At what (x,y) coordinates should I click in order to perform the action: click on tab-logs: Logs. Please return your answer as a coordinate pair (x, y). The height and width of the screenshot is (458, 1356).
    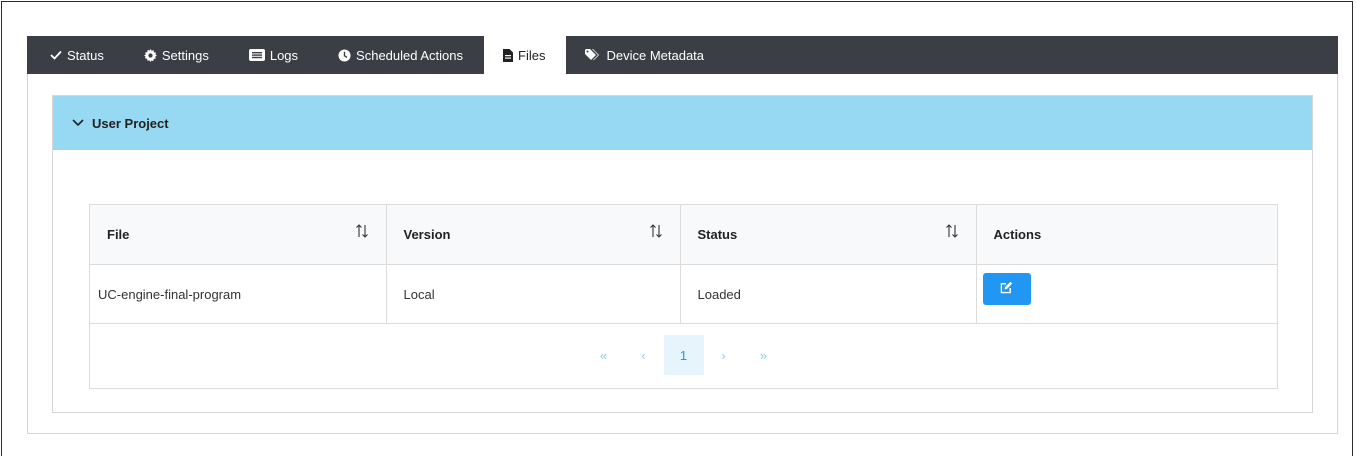
    Looking at the image, I should click on (274, 55).